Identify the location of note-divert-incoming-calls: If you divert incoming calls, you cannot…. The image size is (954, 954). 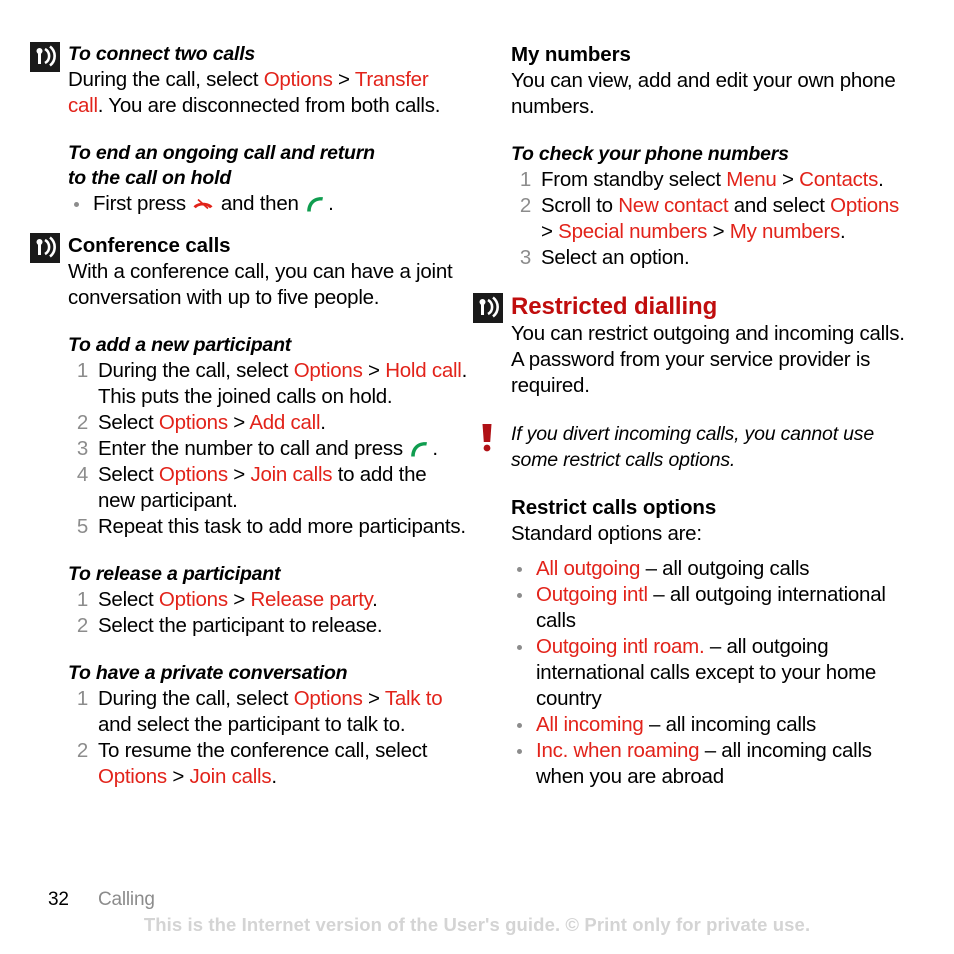
(696, 447).